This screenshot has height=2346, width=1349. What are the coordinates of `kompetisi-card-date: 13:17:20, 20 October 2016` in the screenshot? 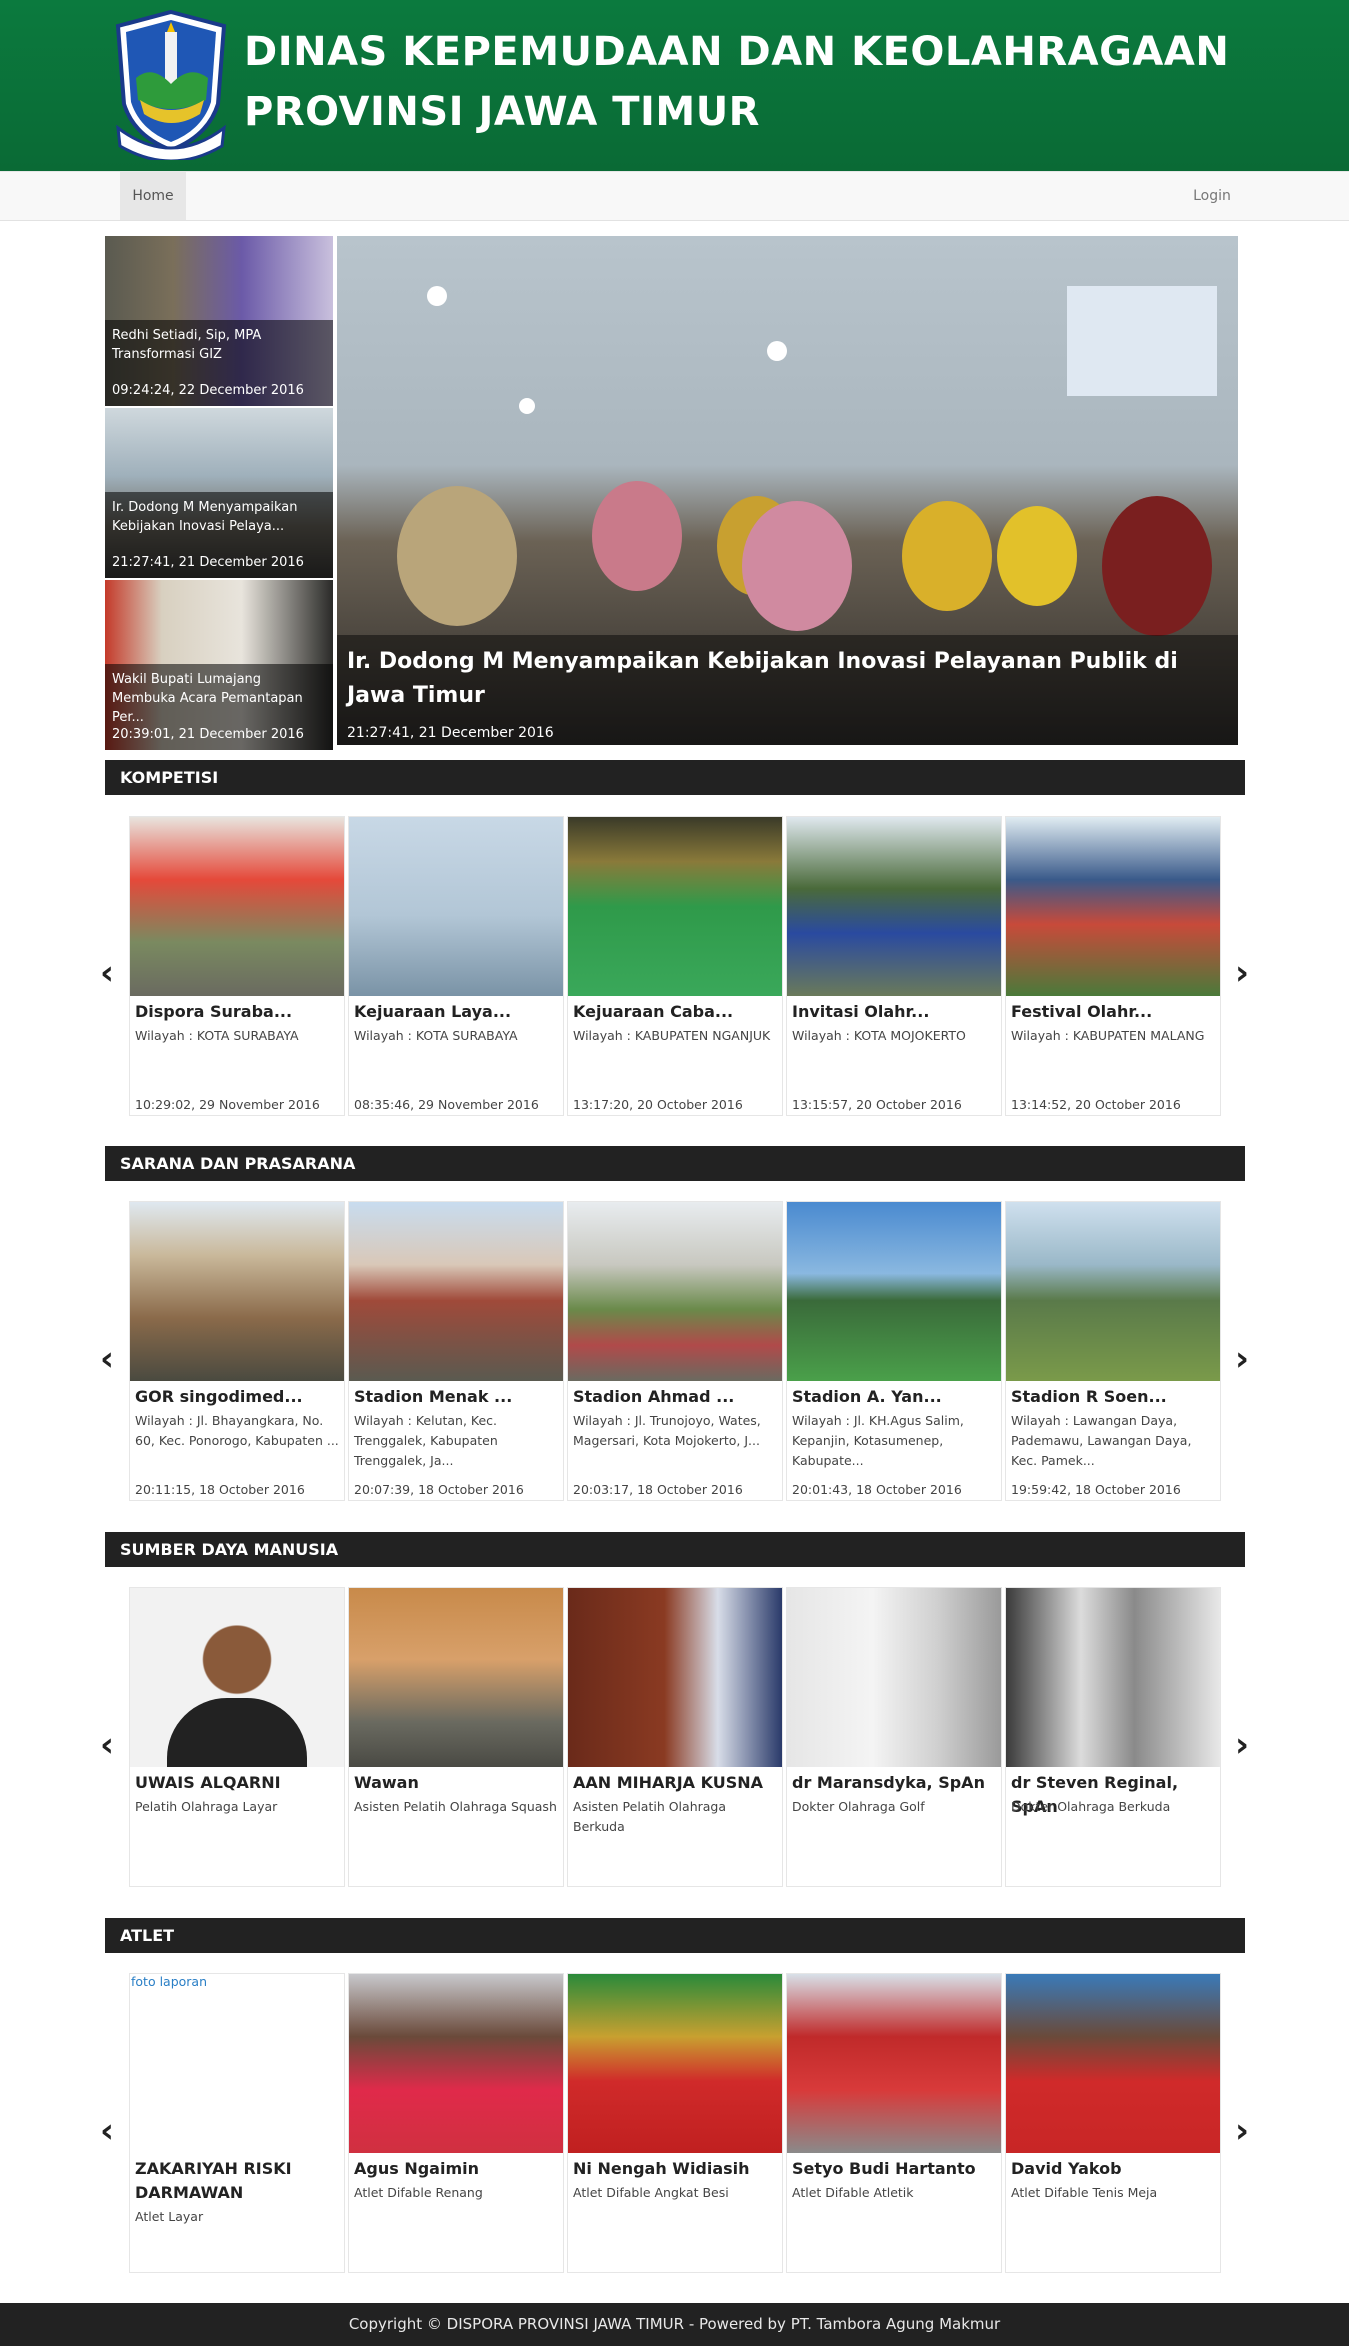 It's located at (658, 1104).